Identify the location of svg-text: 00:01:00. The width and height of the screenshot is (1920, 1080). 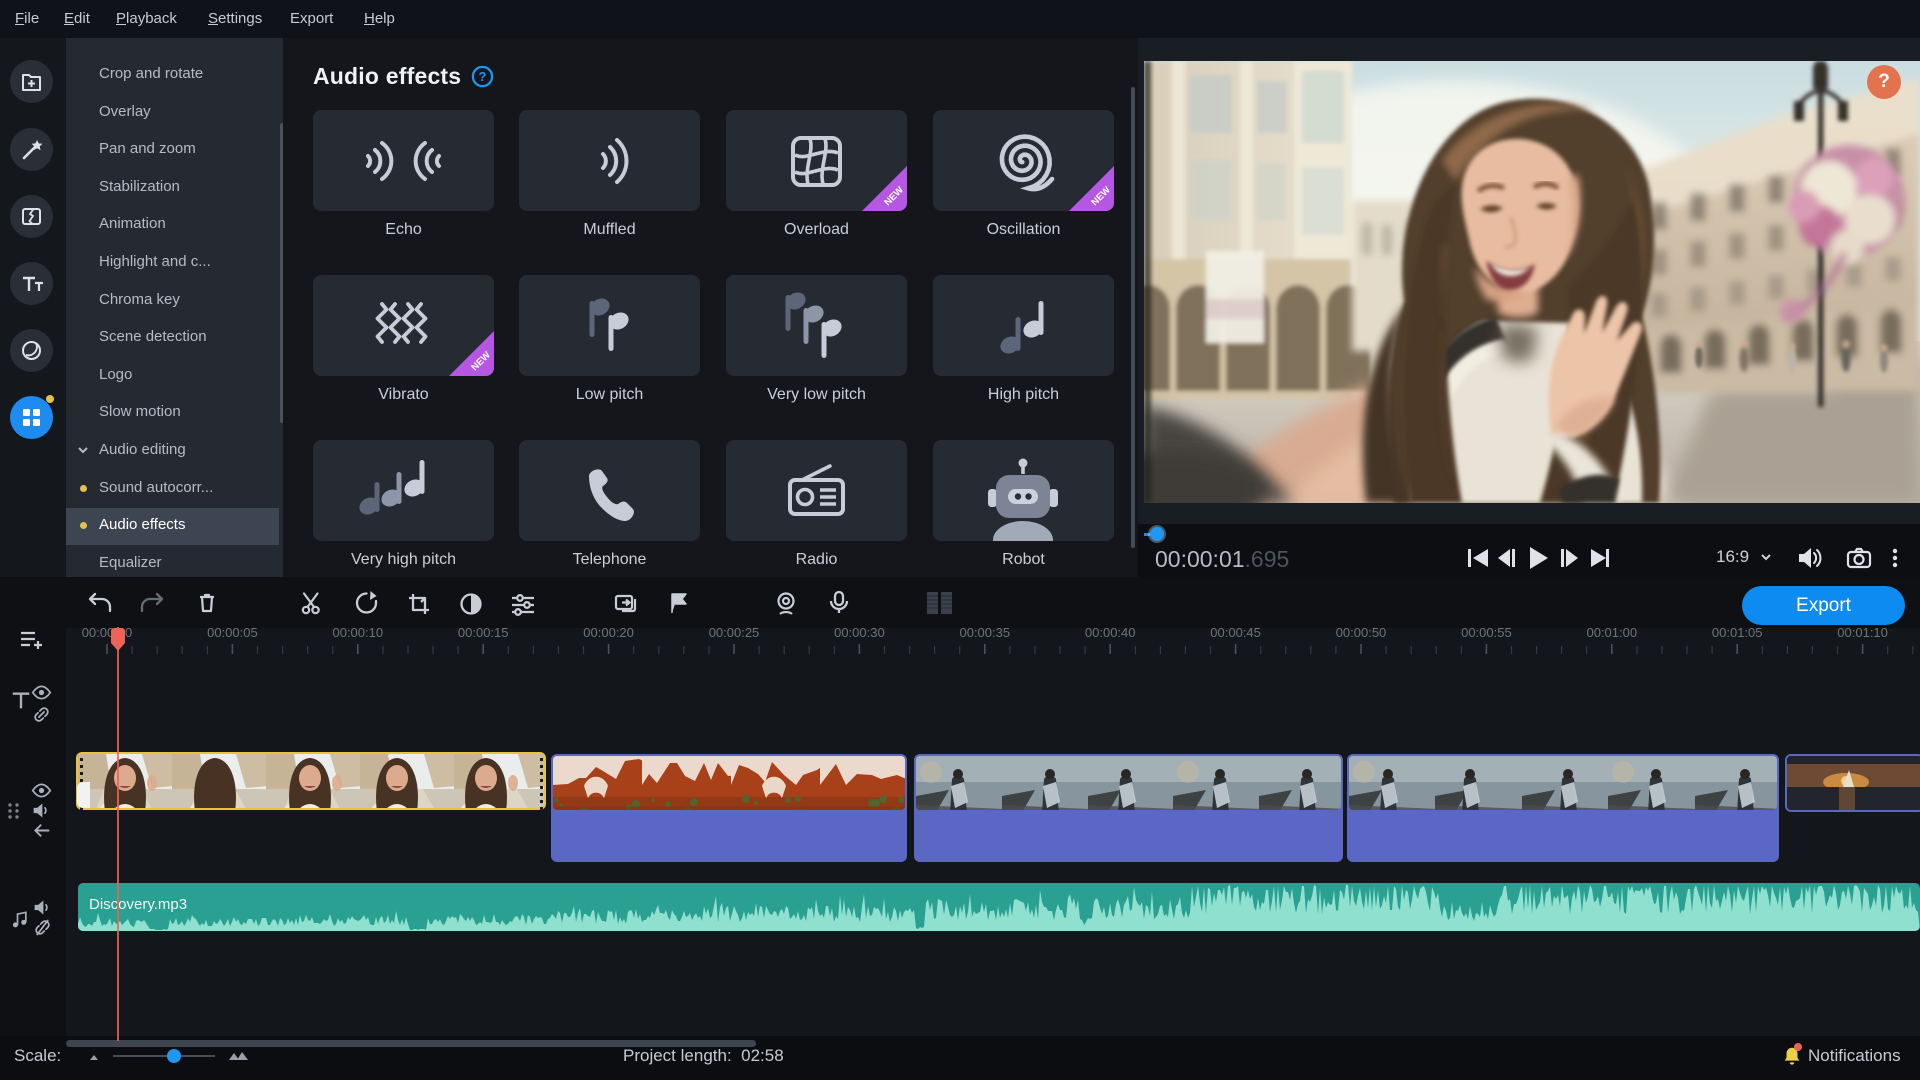
(1611, 632).